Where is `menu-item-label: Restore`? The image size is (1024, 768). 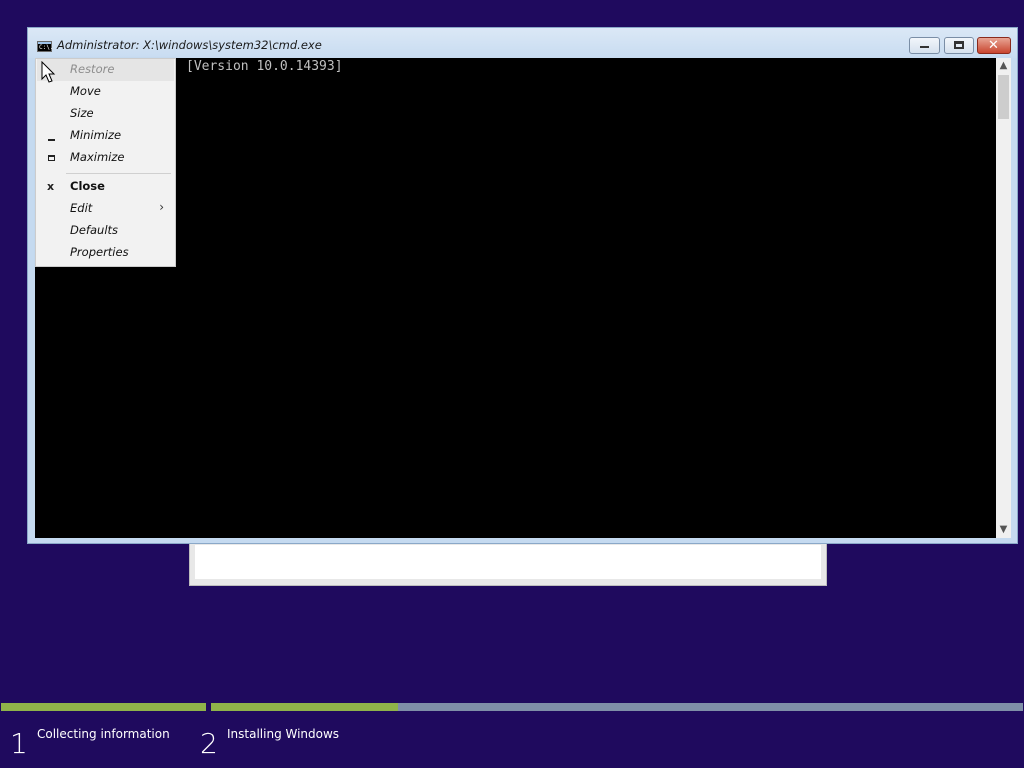
menu-item-label: Restore is located at coordinates (92, 69).